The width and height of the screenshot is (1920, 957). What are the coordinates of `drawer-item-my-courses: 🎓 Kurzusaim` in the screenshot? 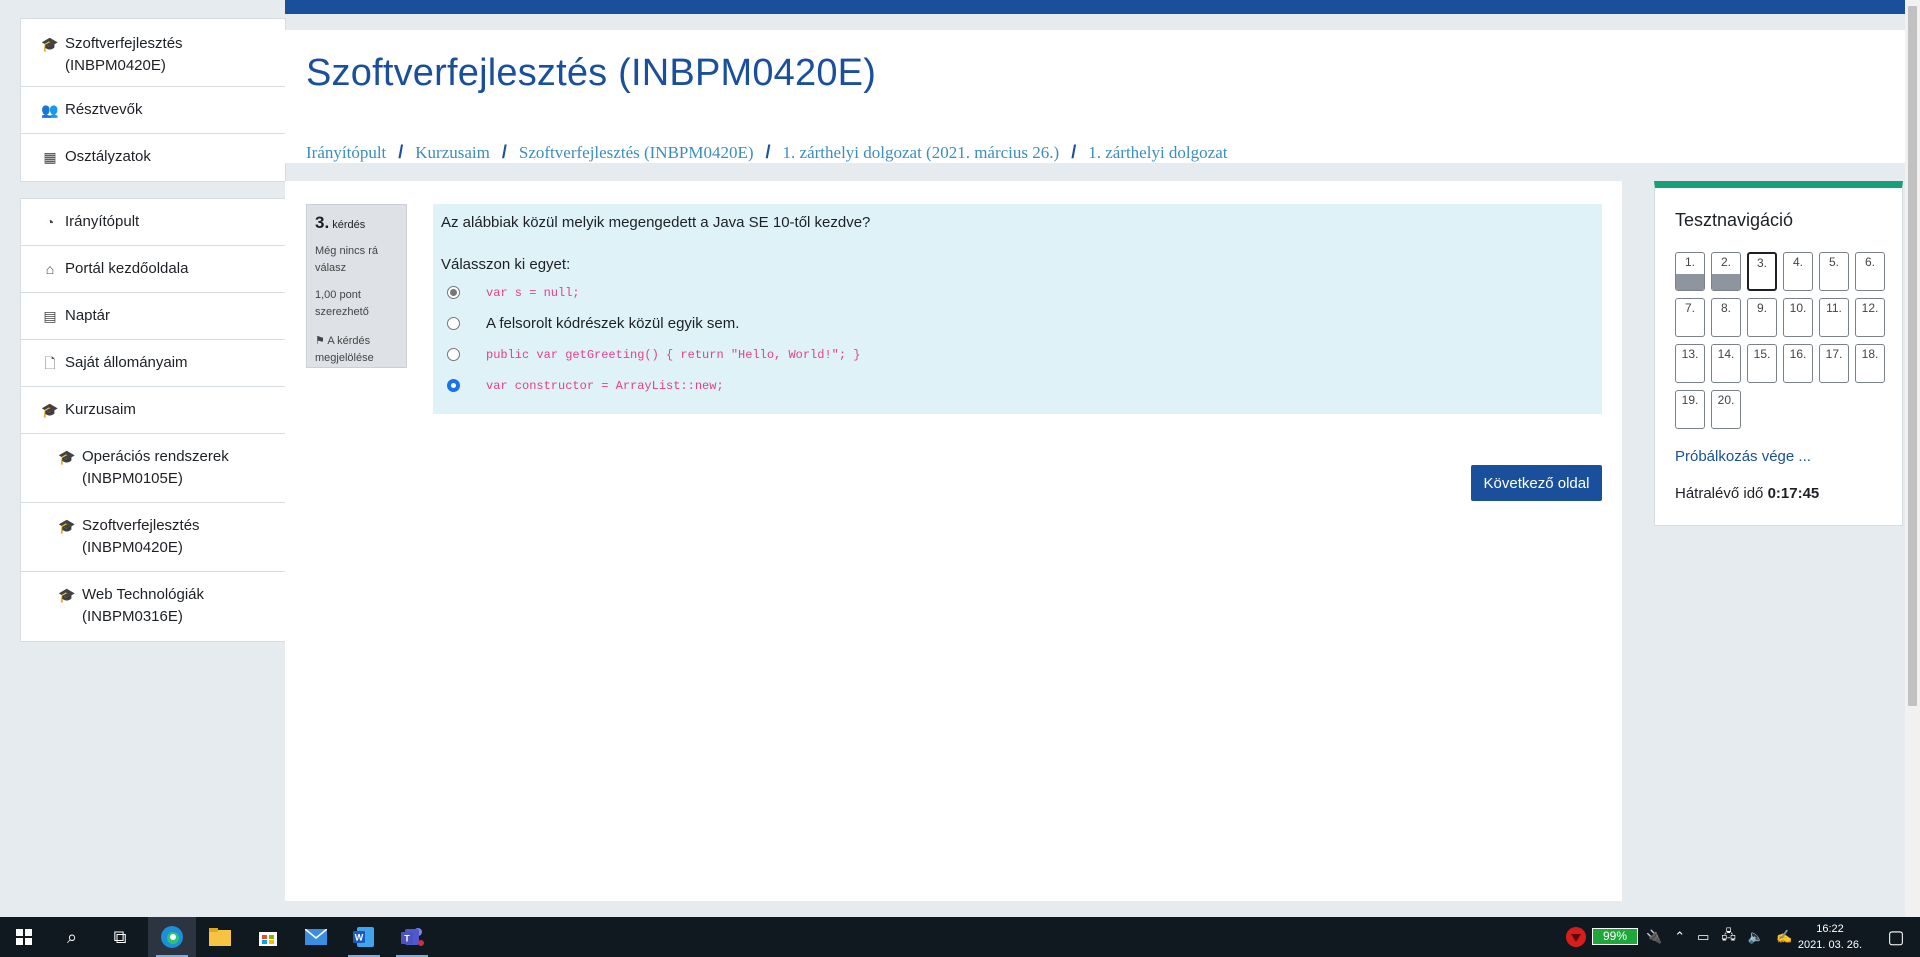 It's located at (153, 410).